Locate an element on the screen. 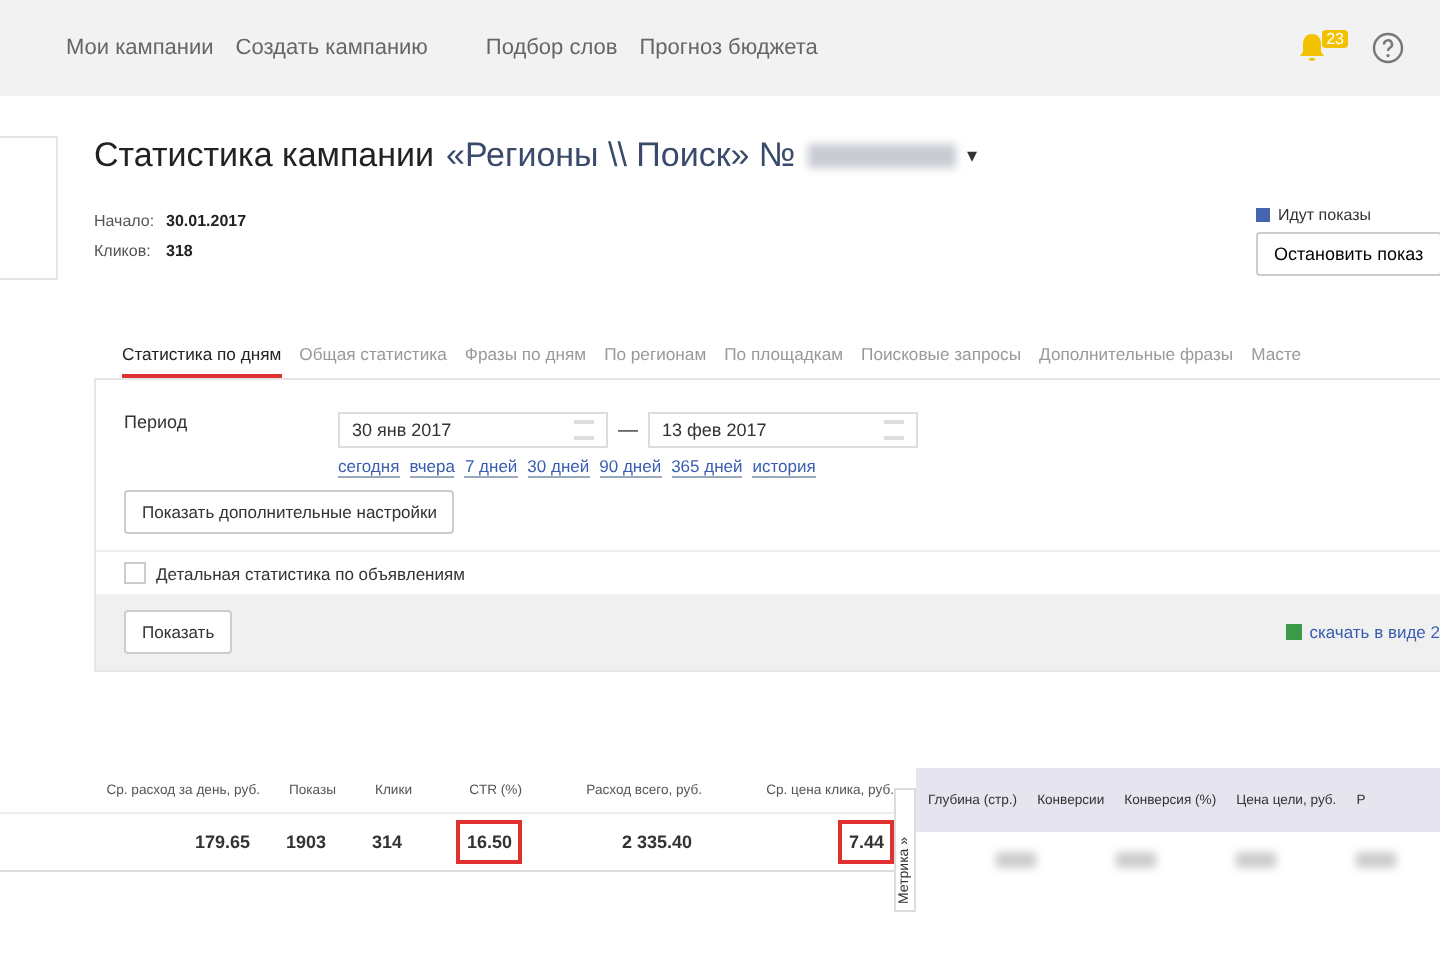 The width and height of the screenshot is (1440, 960). table-cell: 16.50 is located at coordinates (489, 842).